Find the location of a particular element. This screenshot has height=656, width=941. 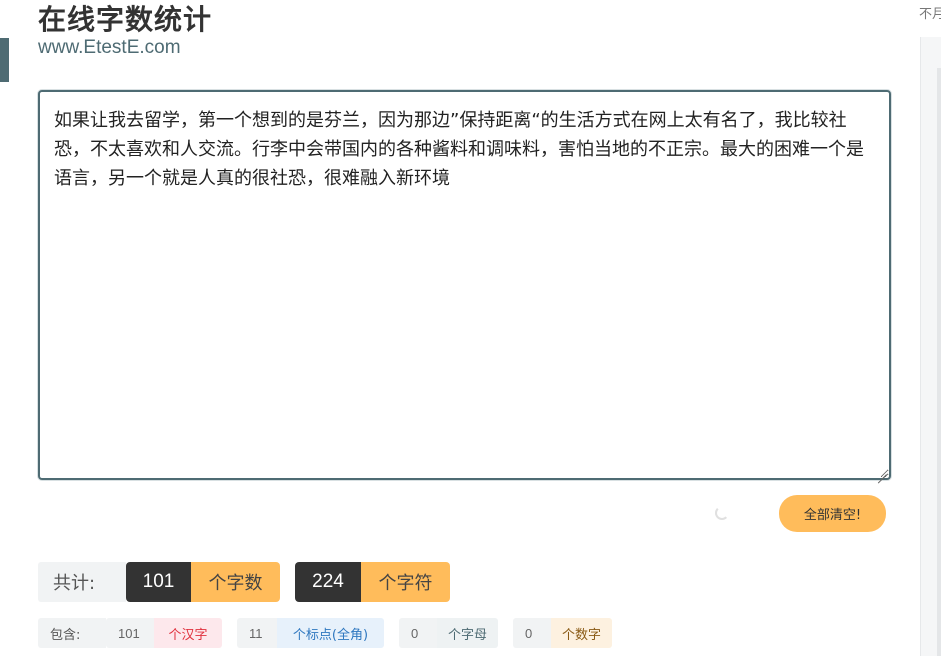

sidebar-scrollbar is located at coordinates (939, 362).